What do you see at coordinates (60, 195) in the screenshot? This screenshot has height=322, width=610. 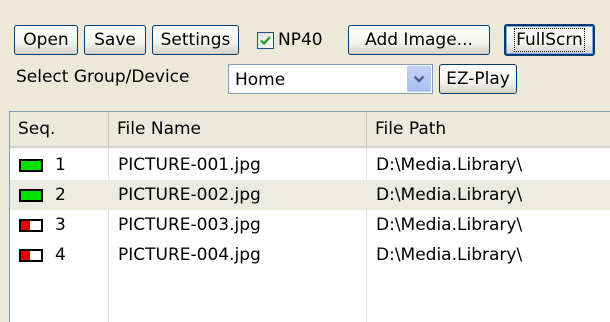 I see `seq-cell: 2` at bounding box center [60, 195].